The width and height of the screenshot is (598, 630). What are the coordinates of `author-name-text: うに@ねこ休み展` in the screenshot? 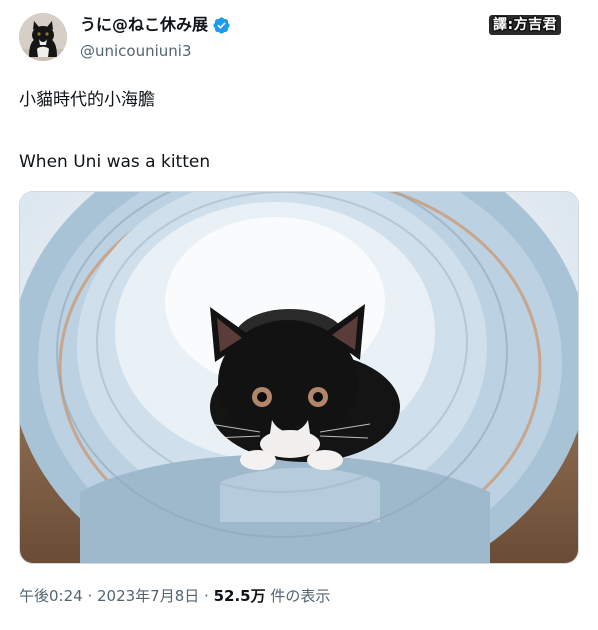 It's located at (144, 24).